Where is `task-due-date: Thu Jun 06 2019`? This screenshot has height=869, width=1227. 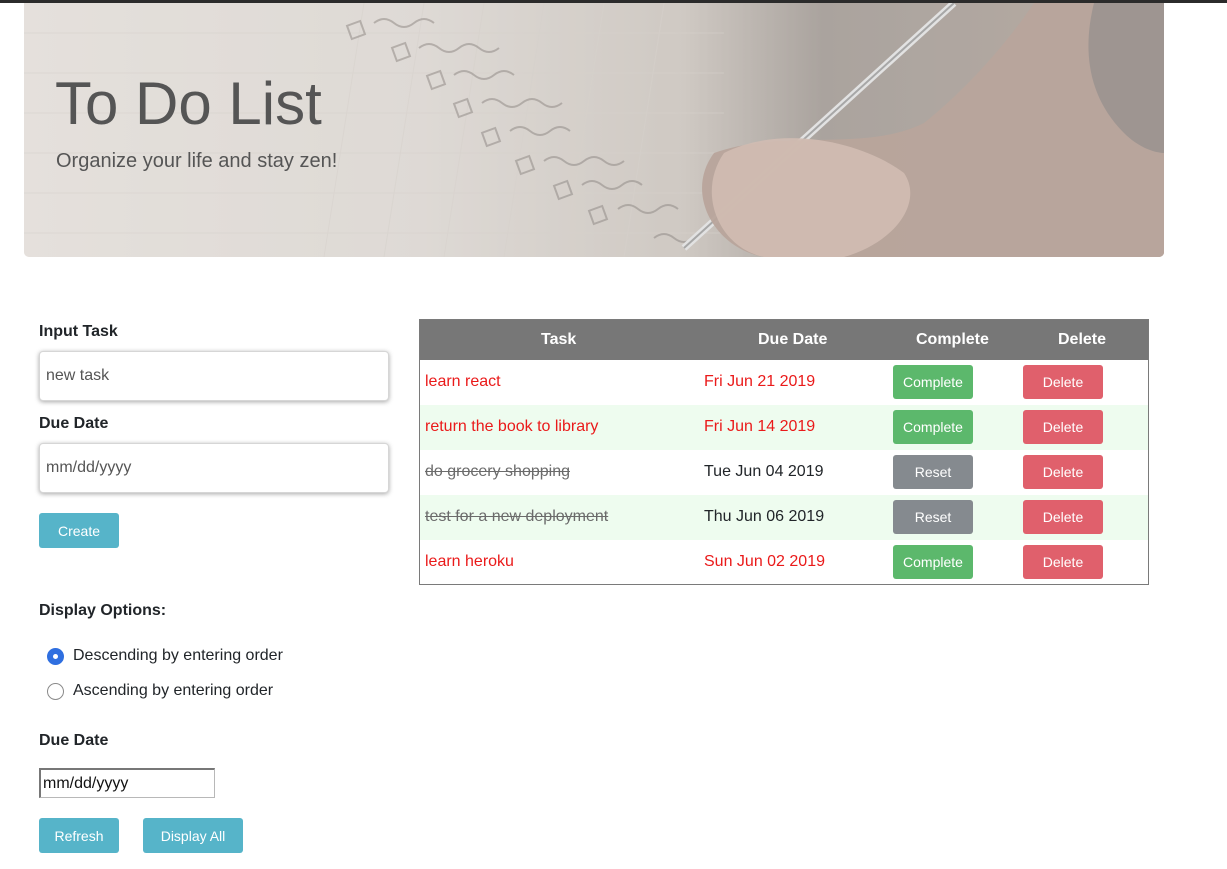
task-due-date: Thu Jun 06 2019 is located at coordinates (764, 516).